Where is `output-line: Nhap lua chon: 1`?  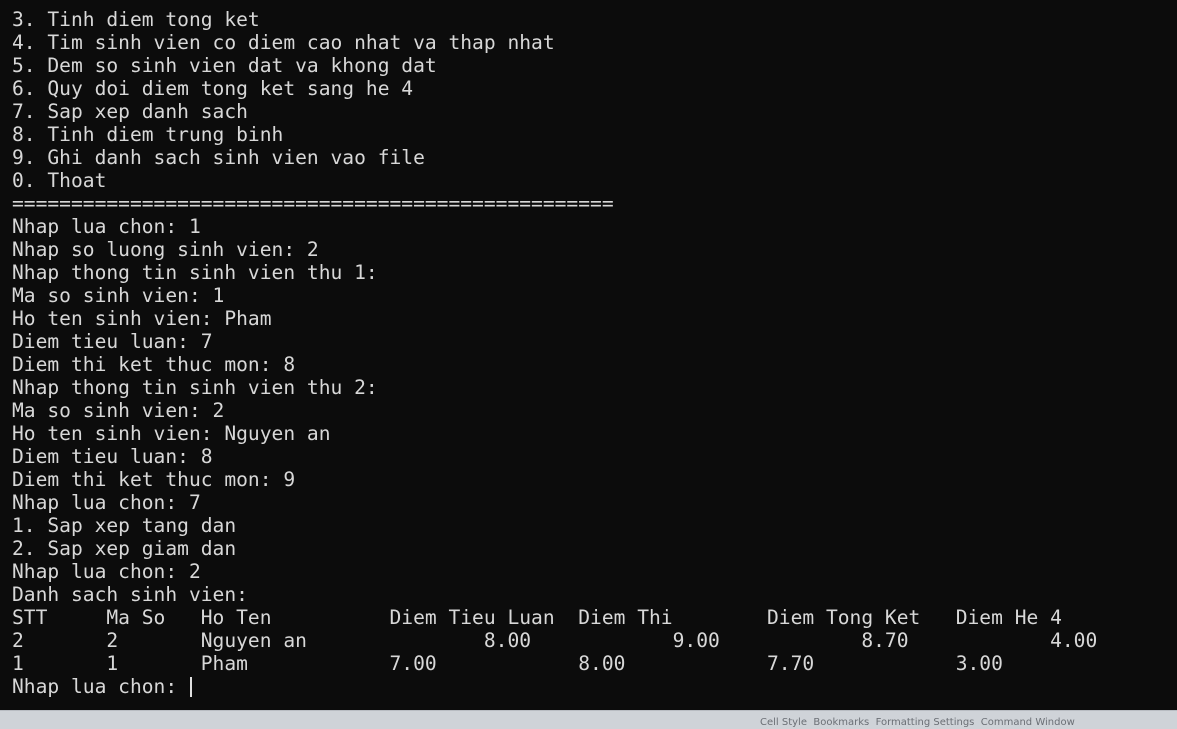 output-line: Nhap lua chon: 1 is located at coordinates (106, 226).